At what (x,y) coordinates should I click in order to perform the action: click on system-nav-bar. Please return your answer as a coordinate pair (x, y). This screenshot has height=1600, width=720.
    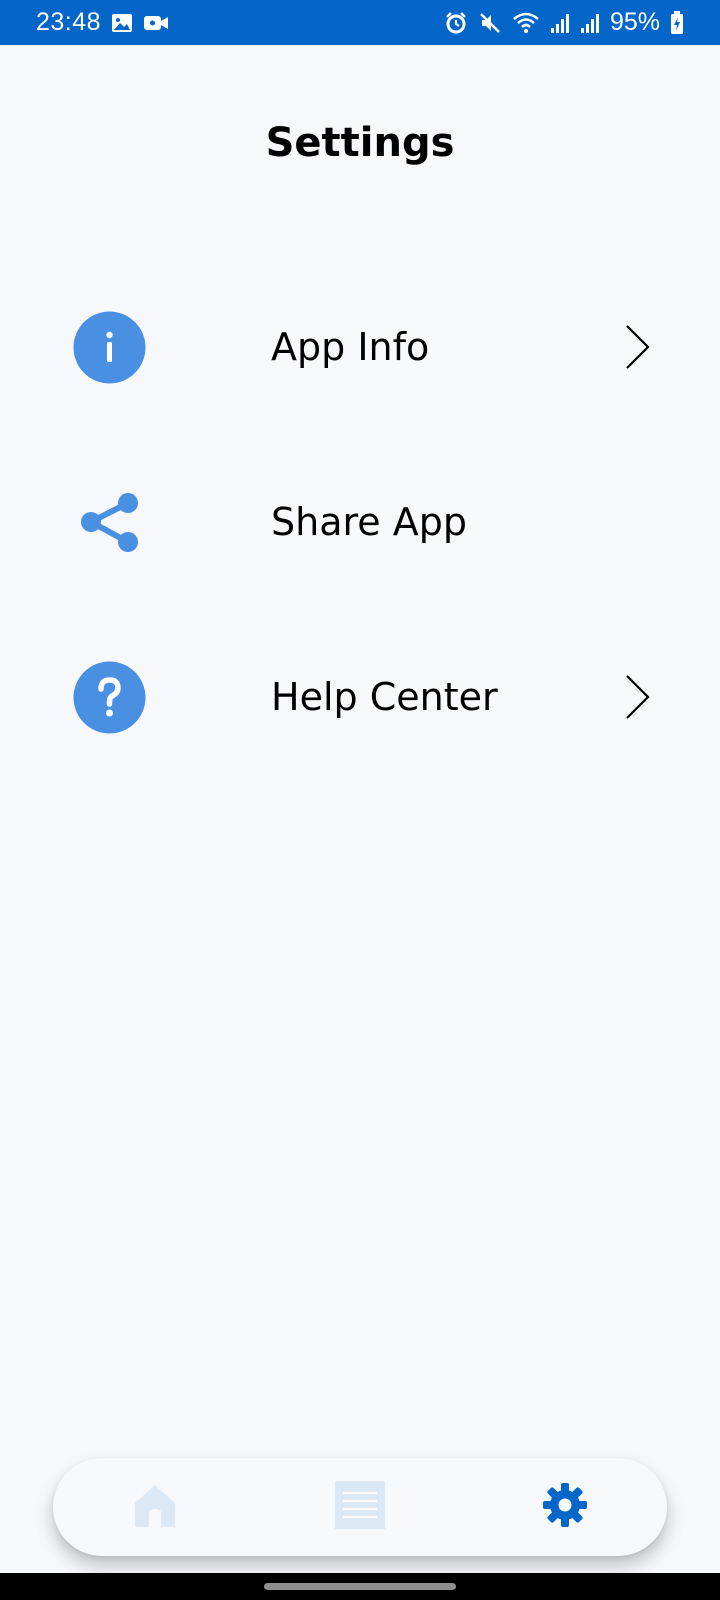
    Looking at the image, I should click on (360, 1586).